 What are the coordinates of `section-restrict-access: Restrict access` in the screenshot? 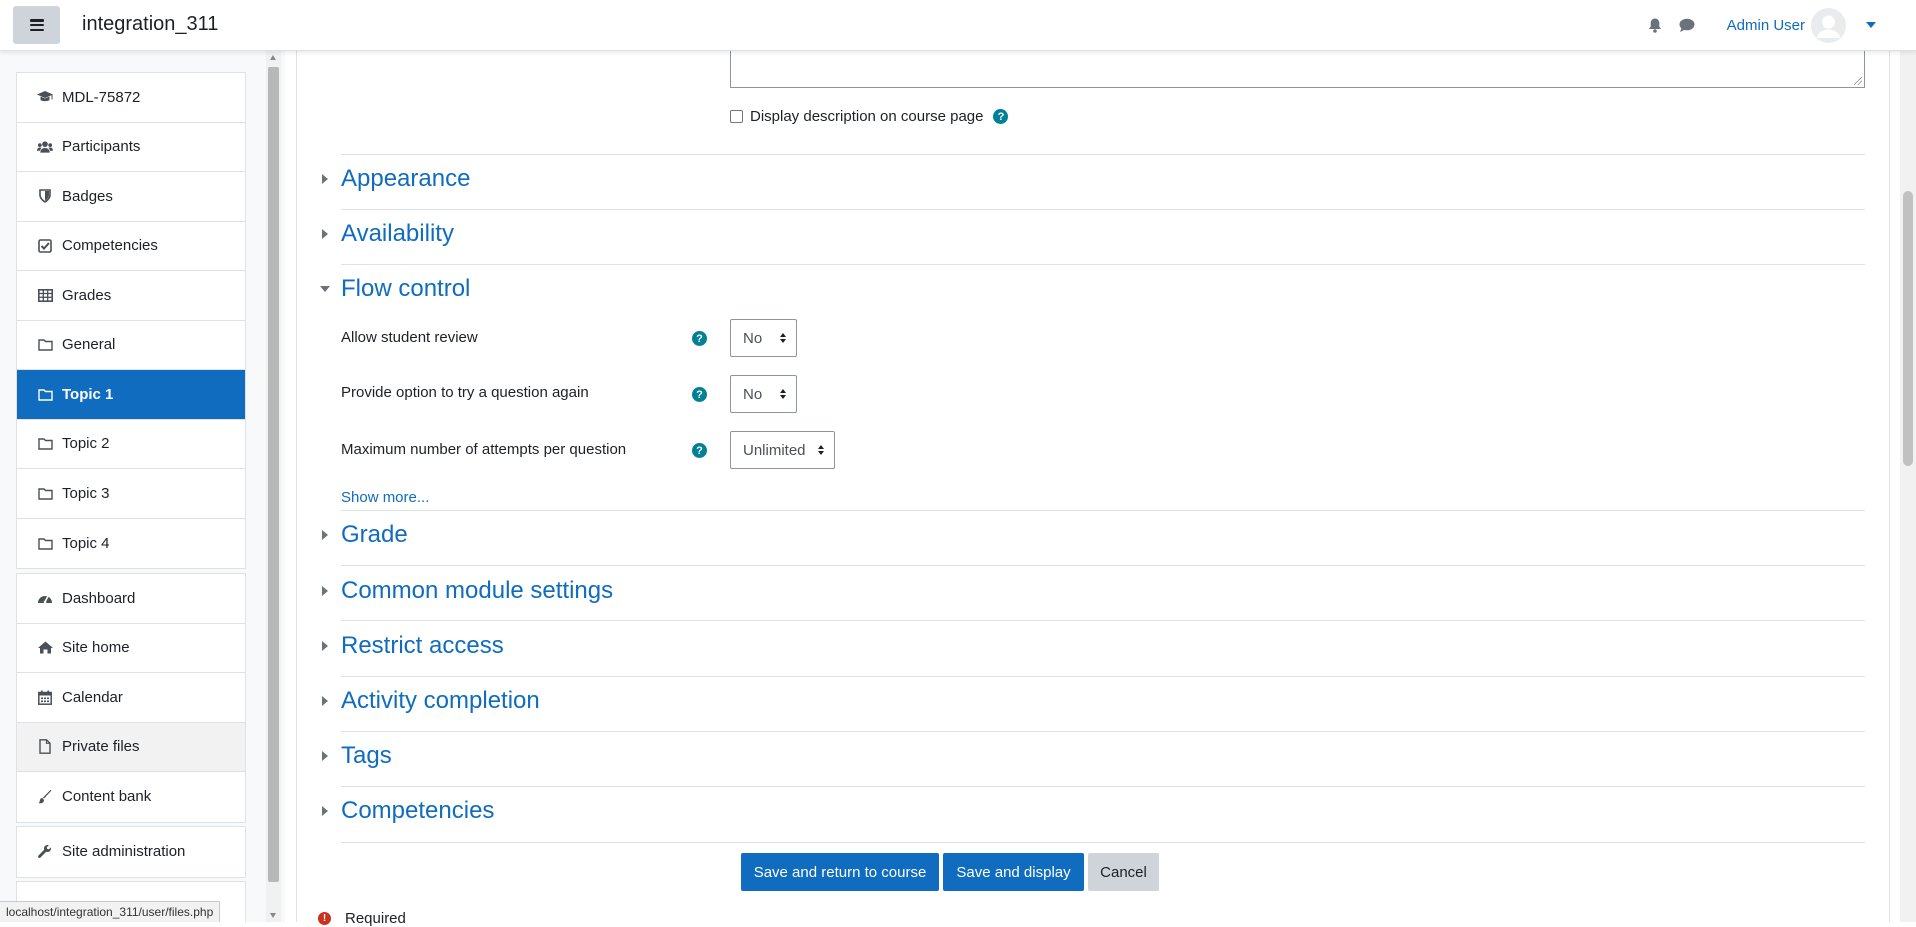 It's located at (412, 646).